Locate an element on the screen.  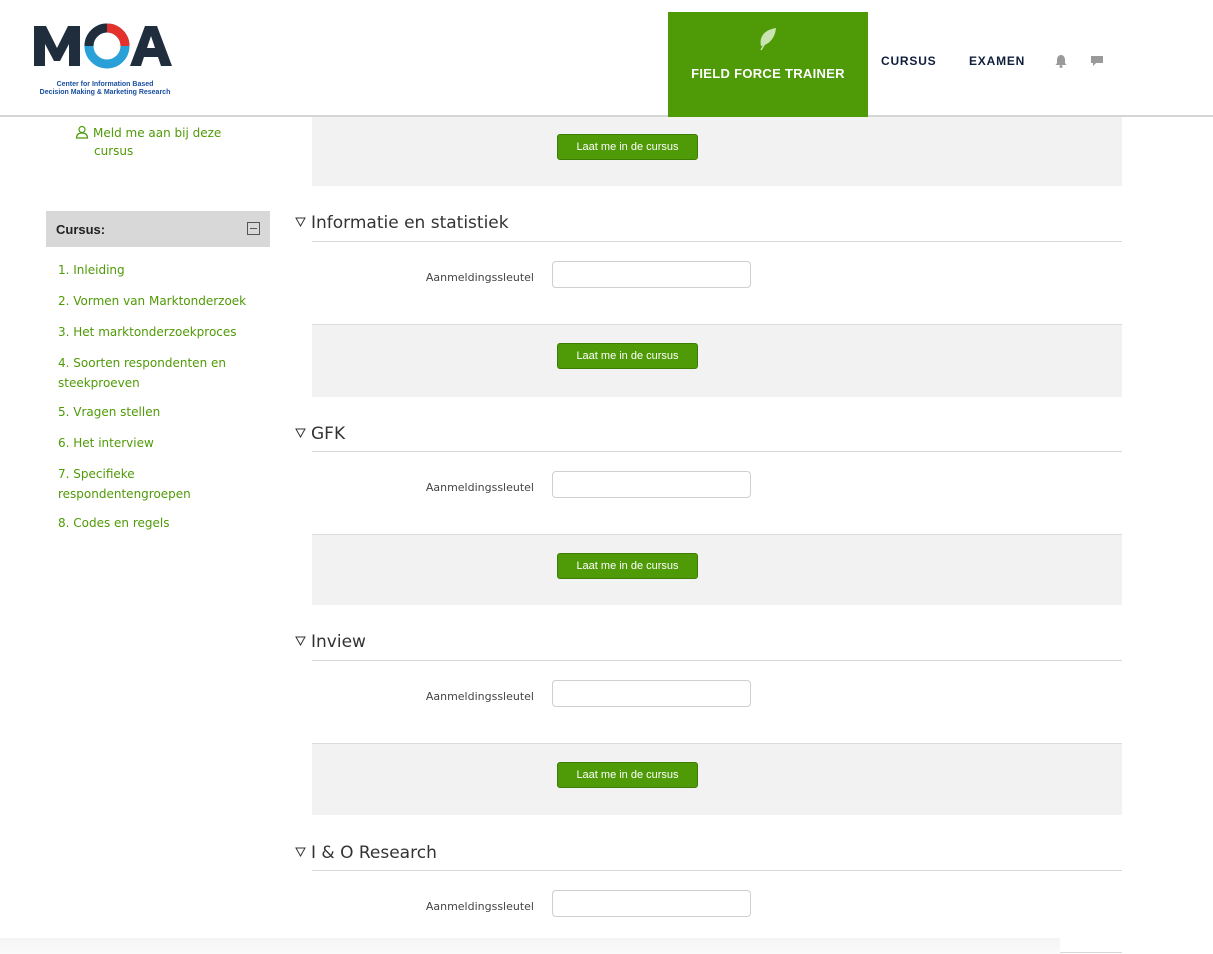
enrol-action-box-0: Laat me in de cursus is located at coordinates (717, 151).